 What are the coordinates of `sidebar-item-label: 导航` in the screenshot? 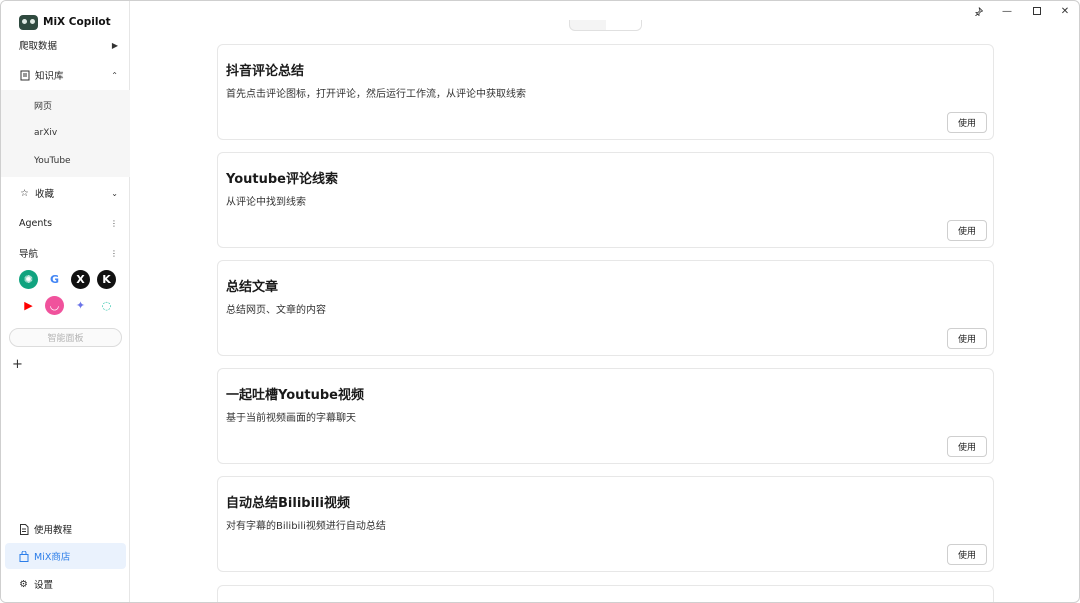 It's located at (29, 254).